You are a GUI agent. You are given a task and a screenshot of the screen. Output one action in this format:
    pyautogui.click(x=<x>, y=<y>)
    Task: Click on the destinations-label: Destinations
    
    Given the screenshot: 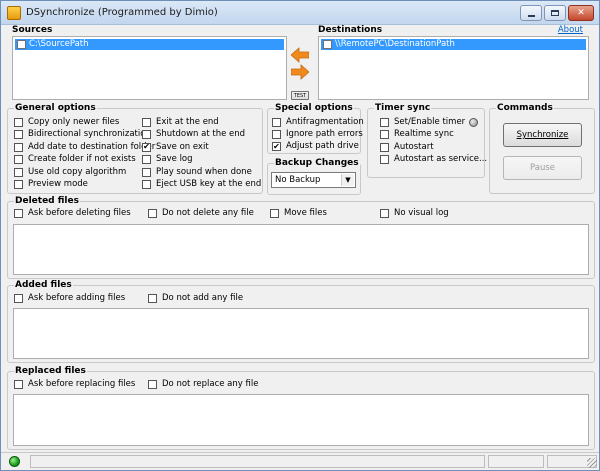 What is the action you would take?
    pyautogui.click(x=350, y=30)
    